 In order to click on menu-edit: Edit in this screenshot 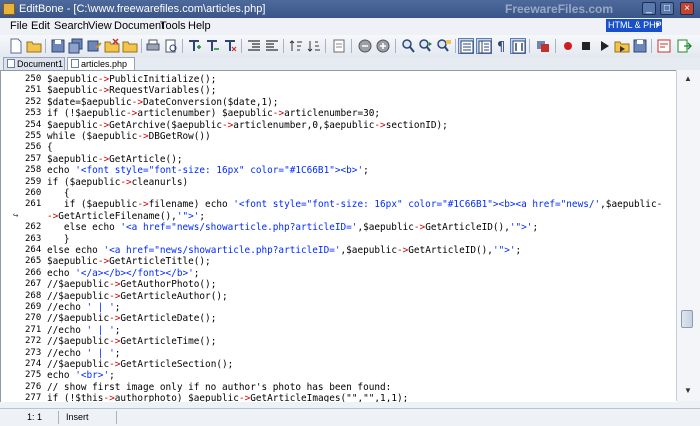, I will do `click(40, 26)`.